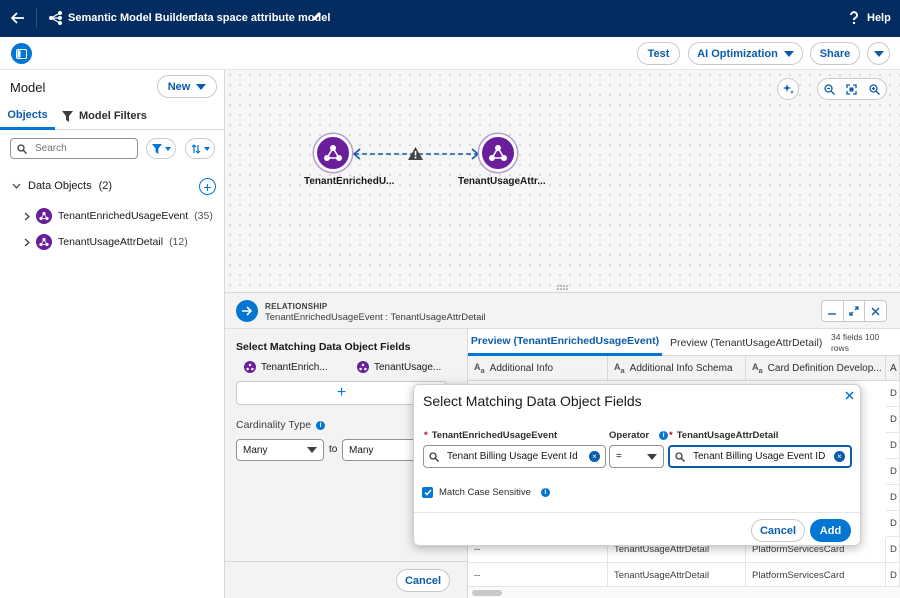 Image resolution: width=900 pixels, height=598 pixels. What do you see at coordinates (855, 342) in the screenshot?
I see `preview-count: 34 fields 100 rows` at bounding box center [855, 342].